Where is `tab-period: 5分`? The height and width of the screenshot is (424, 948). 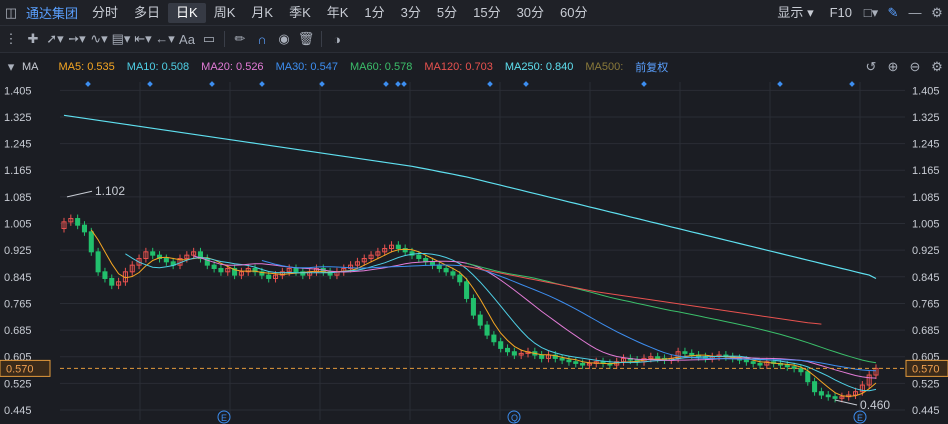
tab-period: 5分 is located at coordinates (447, 13).